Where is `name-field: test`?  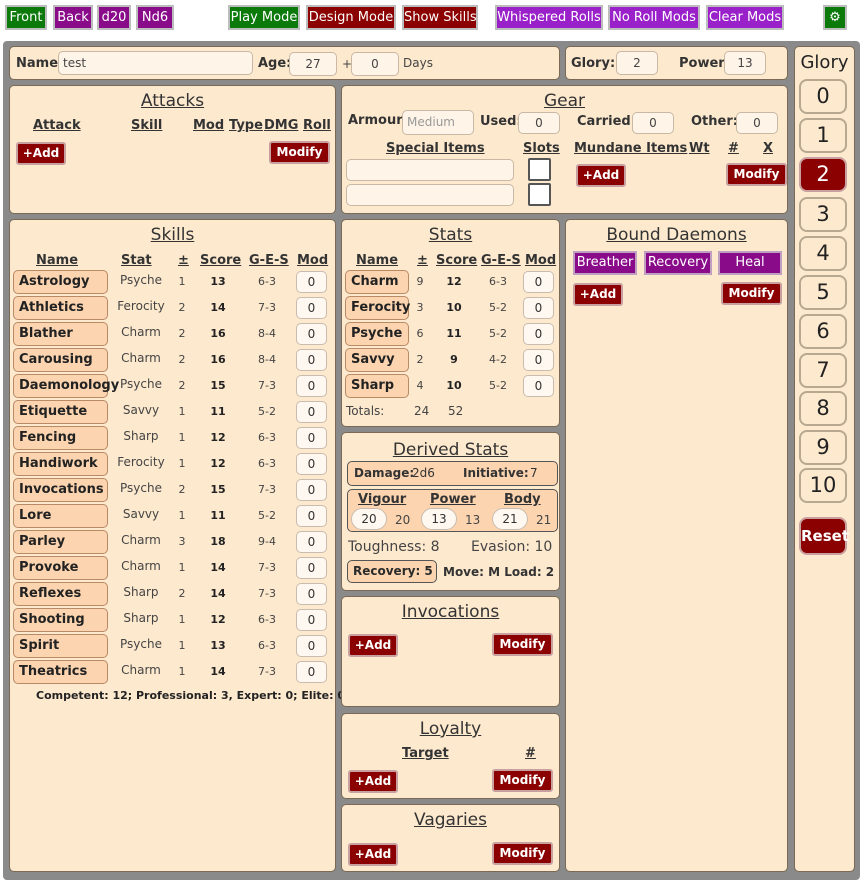
name-field: test is located at coordinates (155, 63).